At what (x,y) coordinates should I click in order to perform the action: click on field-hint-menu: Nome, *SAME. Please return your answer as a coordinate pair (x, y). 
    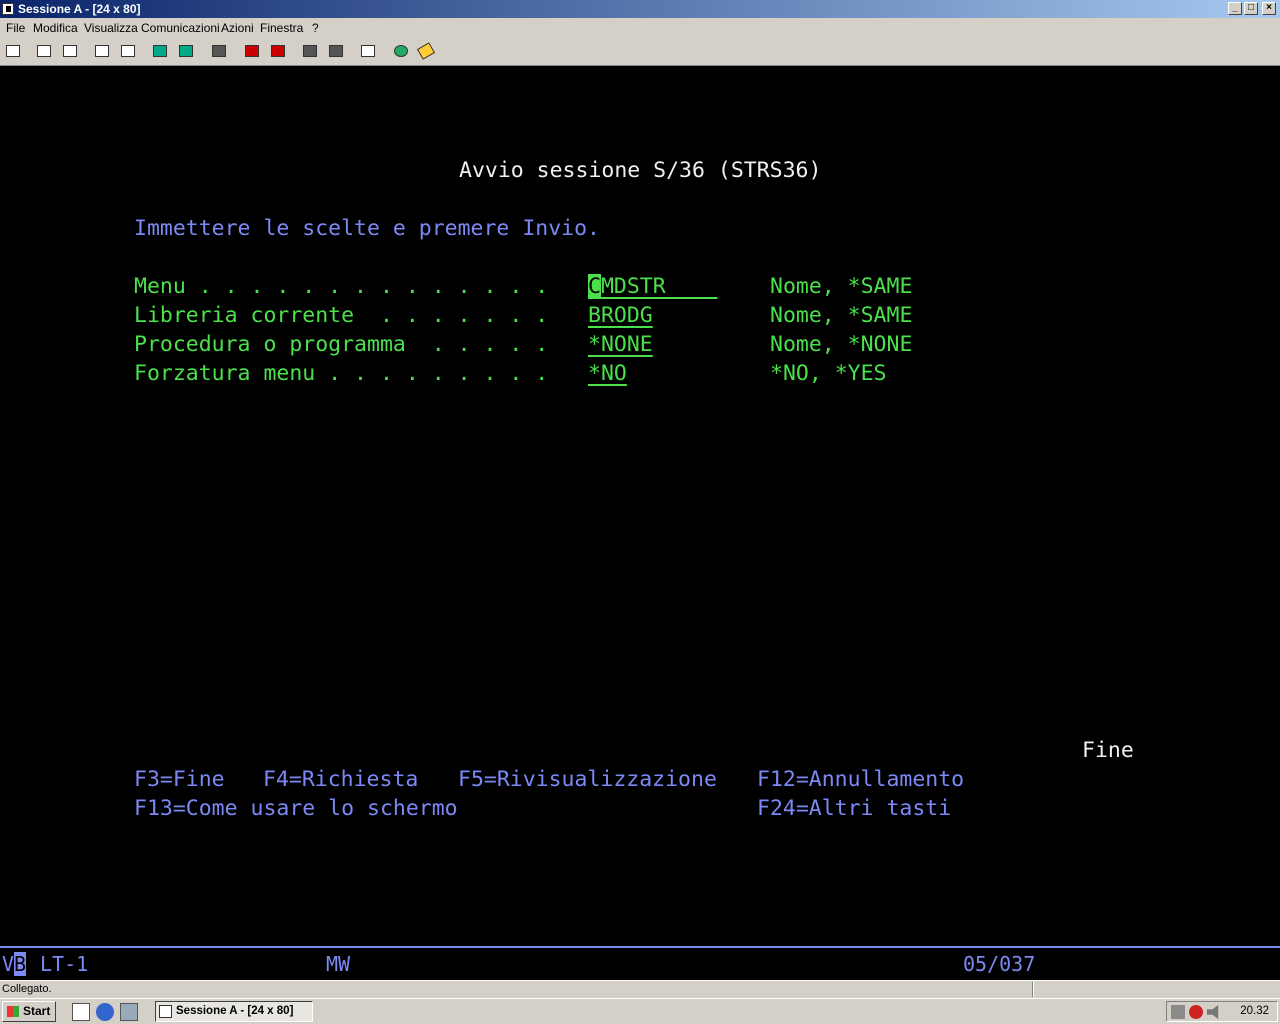
    Looking at the image, I should click on (841, 286).